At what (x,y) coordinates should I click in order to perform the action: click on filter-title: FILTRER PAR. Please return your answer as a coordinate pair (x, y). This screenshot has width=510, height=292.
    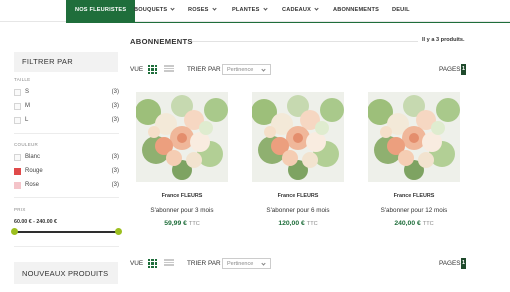
    Looking at the image, I should click on (47, 61).